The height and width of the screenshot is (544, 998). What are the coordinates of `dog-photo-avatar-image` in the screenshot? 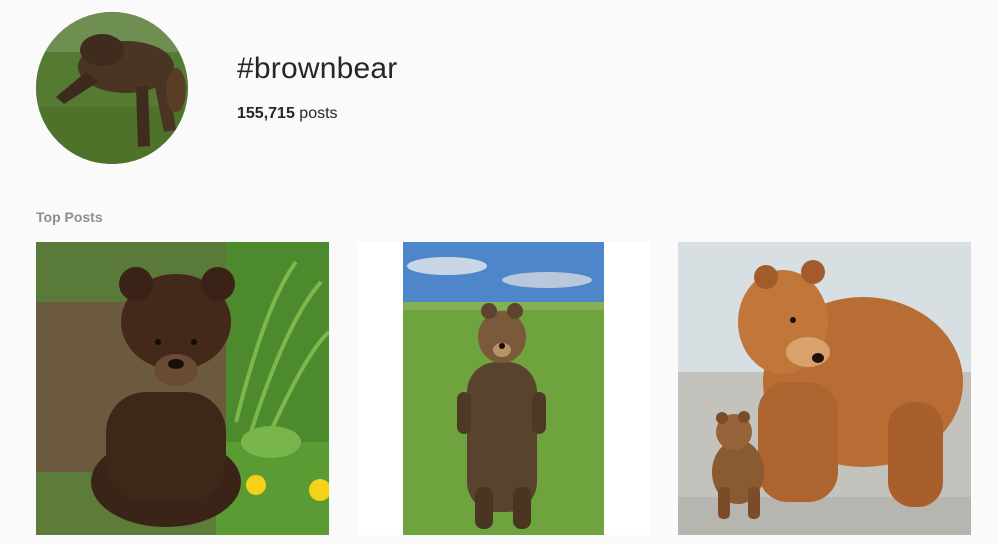 It's located at (112, 88).